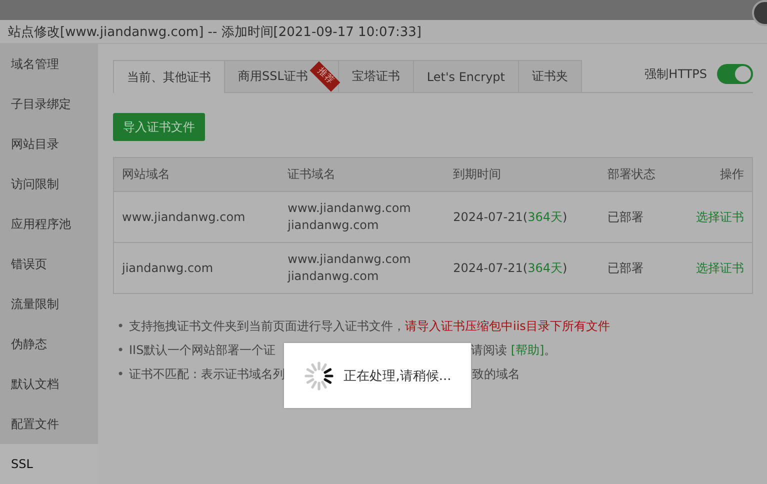 The height and width of the screenshot is (484, 767). What do you see at coordinates (197, 217) in the screenshot?
I see `table-cell: www.jiandanwg.com` at bounding box center [197, 217].